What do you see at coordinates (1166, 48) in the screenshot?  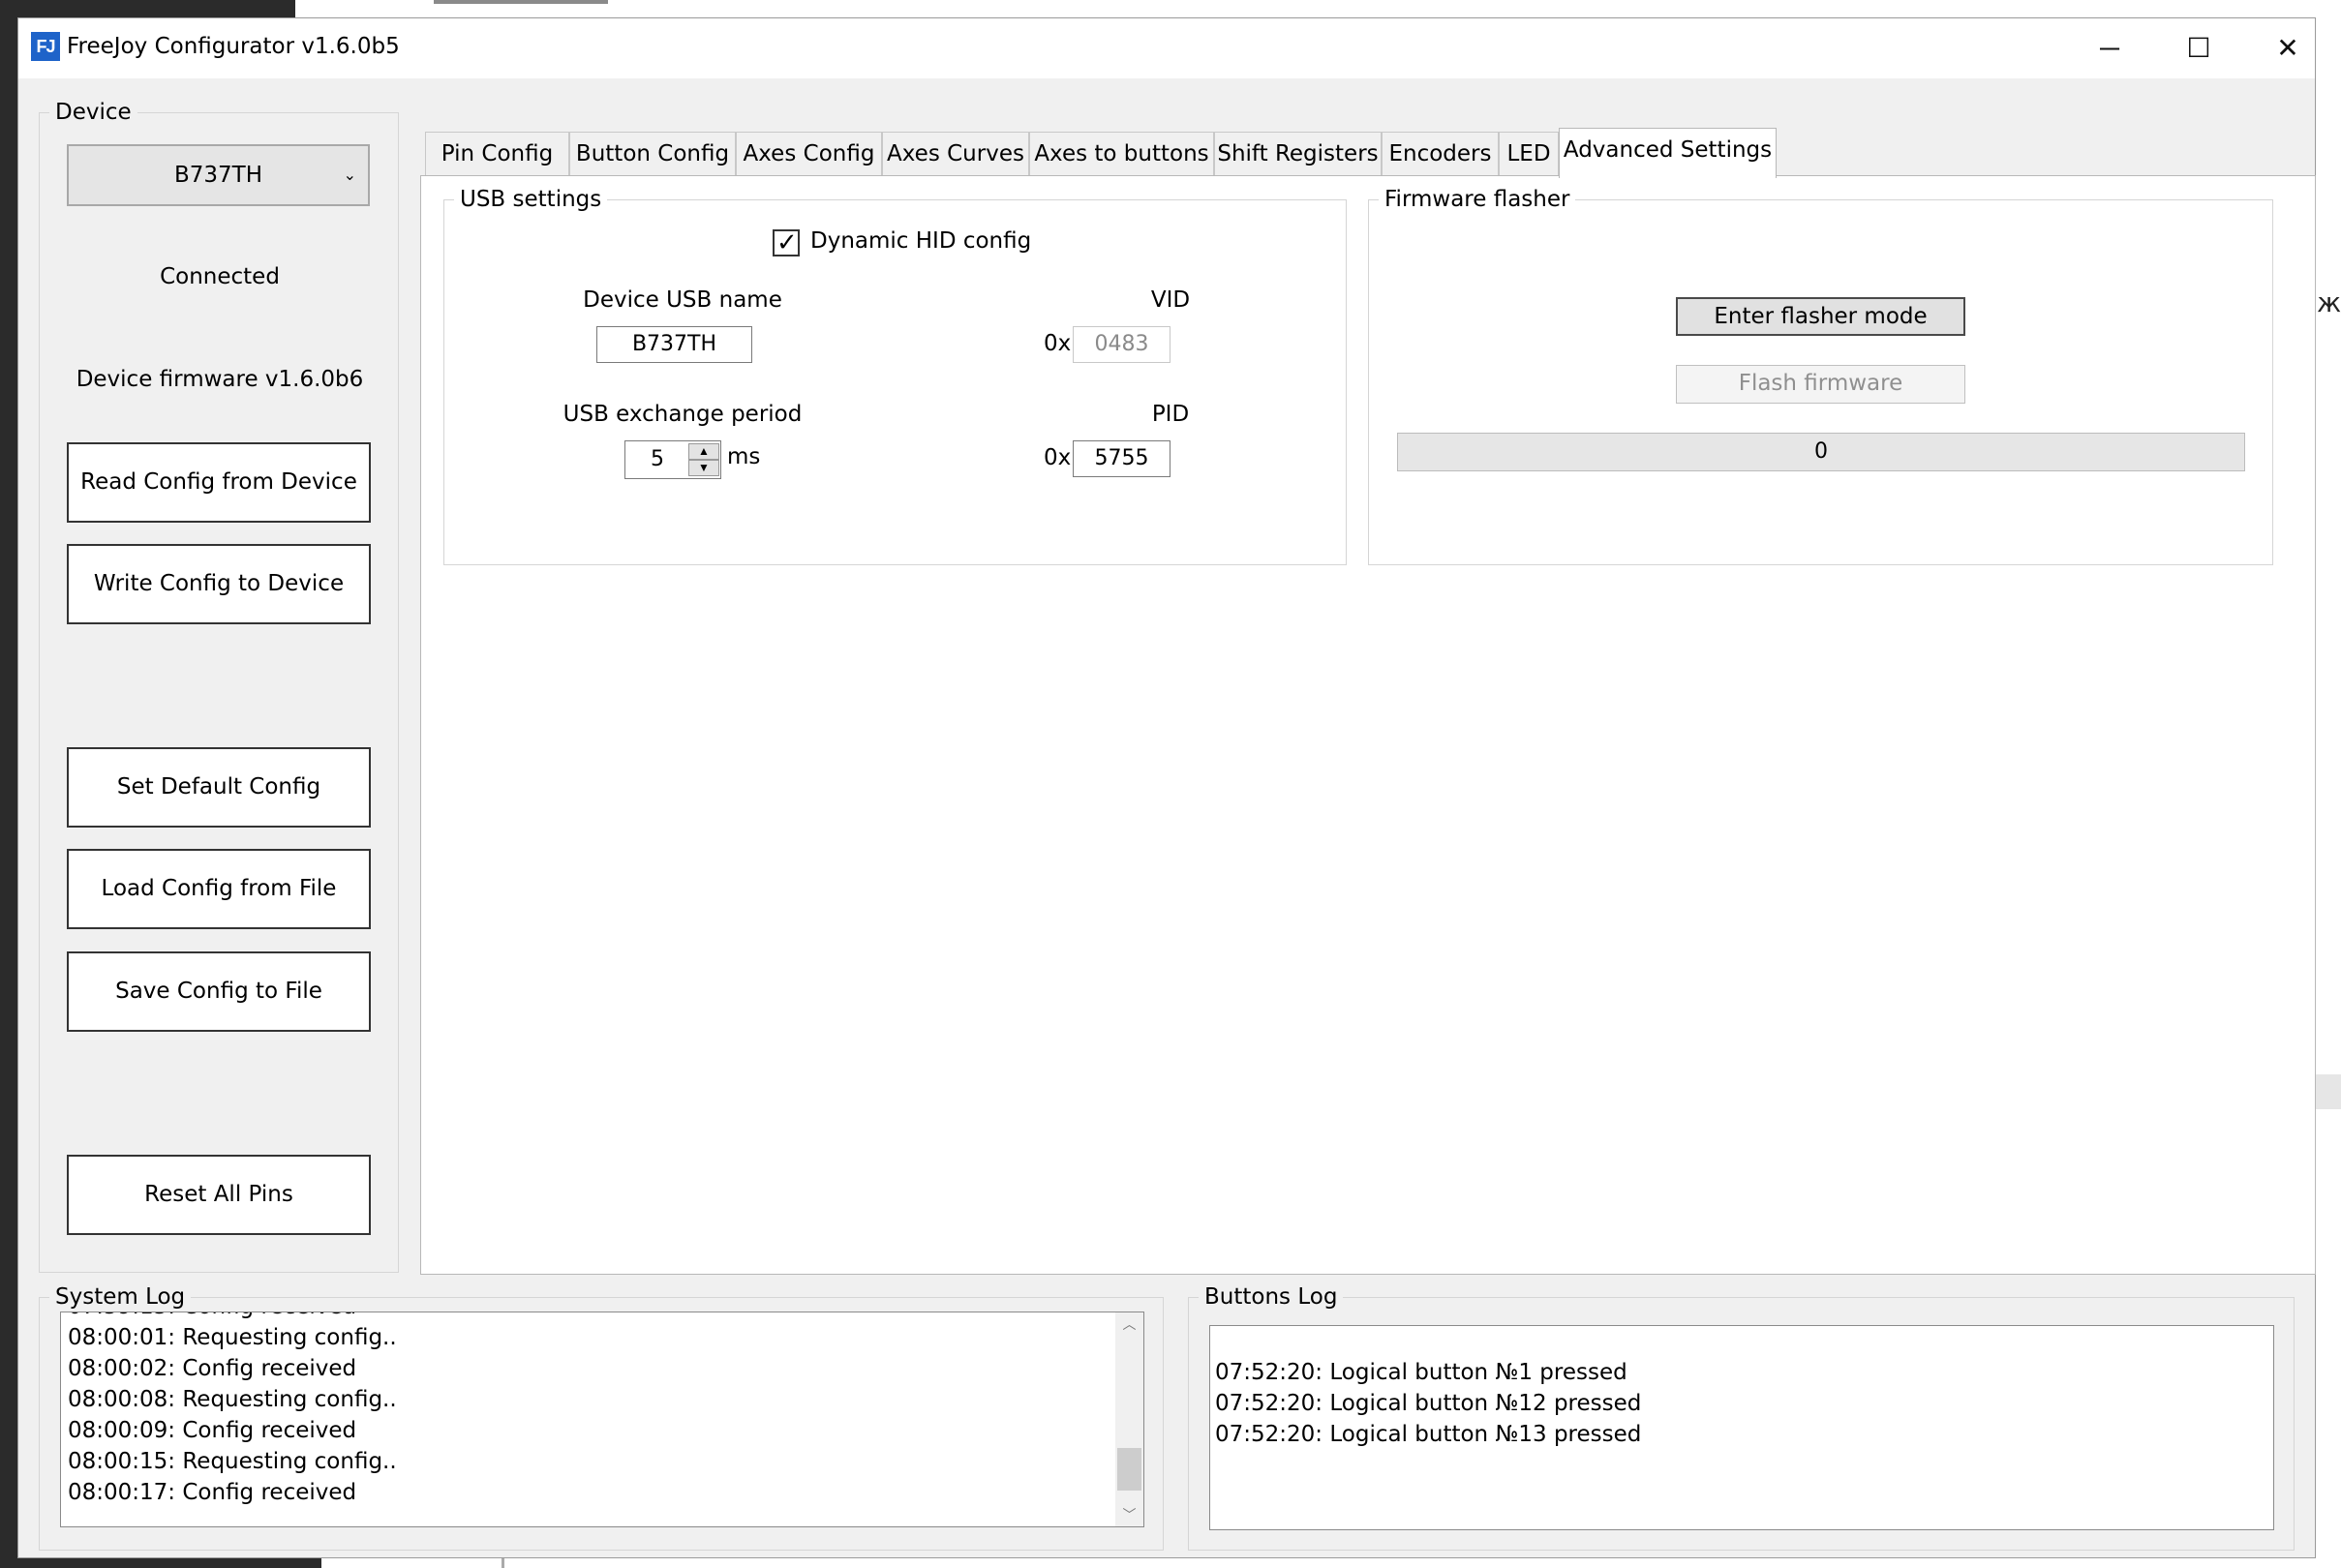 I see `title-bar: FJ FreeJoy Configurator v1.6.0b5 ─ ☐ ✕` at bounding box center [1166, 48].